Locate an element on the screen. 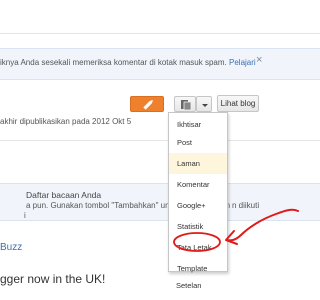 The height and width of the screenshot is (300, 320). highlight-circle is located at coordinates (197, 242).